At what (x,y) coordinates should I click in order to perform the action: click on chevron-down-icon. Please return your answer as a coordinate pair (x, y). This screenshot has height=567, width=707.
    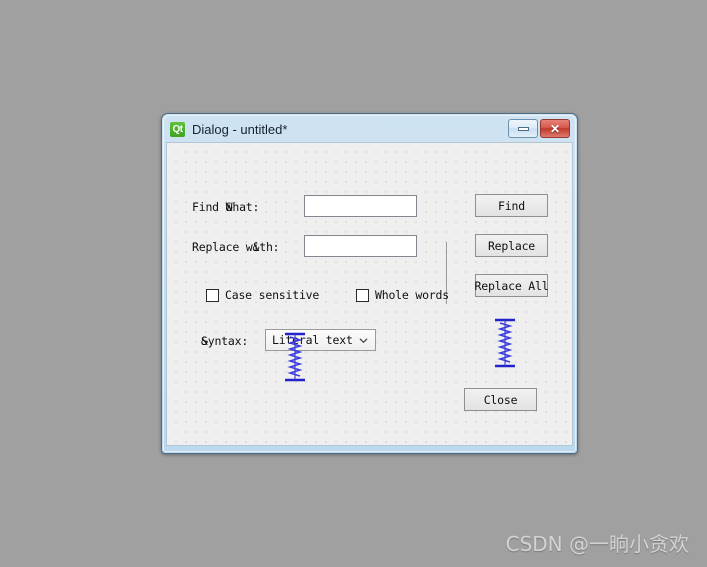
    Looking at the image, I should click on (363, 340).